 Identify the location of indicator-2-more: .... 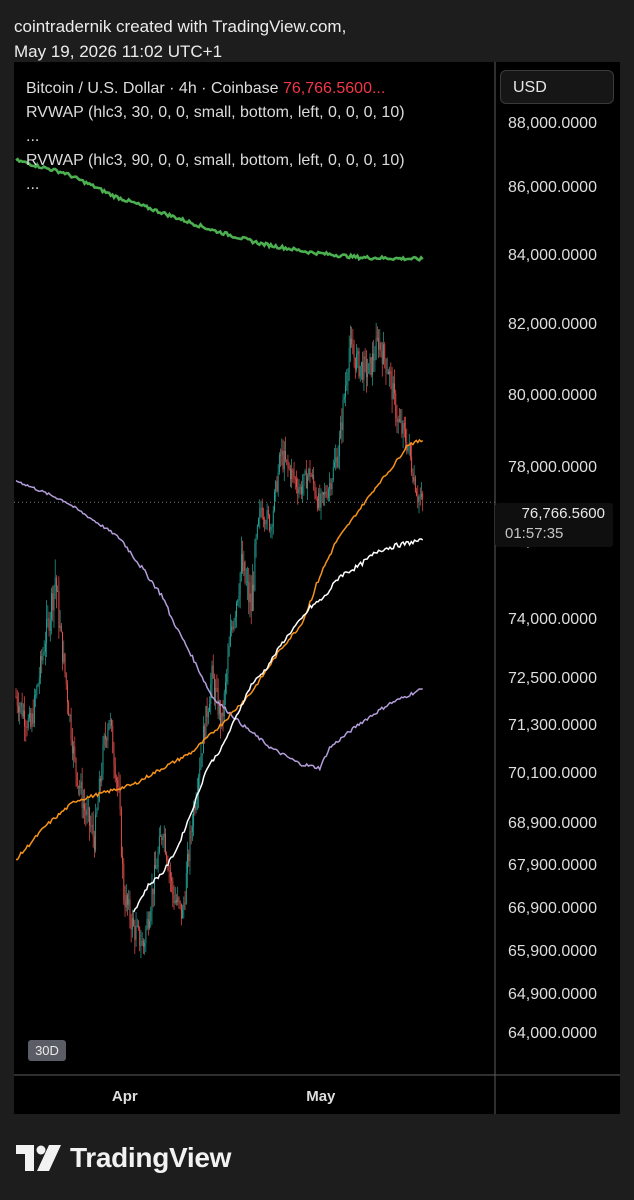
(215, 185).